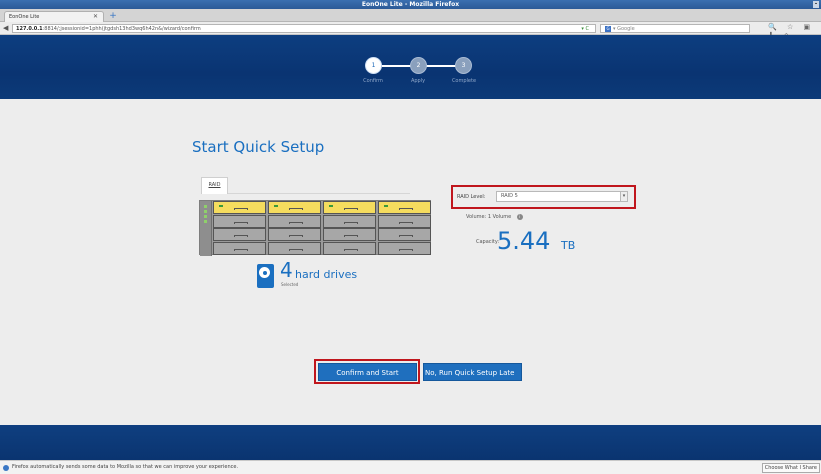 This screenshot has height=474, width=821. Describe the element at coordinates (410, 15) in the screenshot. I see `tab-bar: EonOne Lite ✕ +` at that location.